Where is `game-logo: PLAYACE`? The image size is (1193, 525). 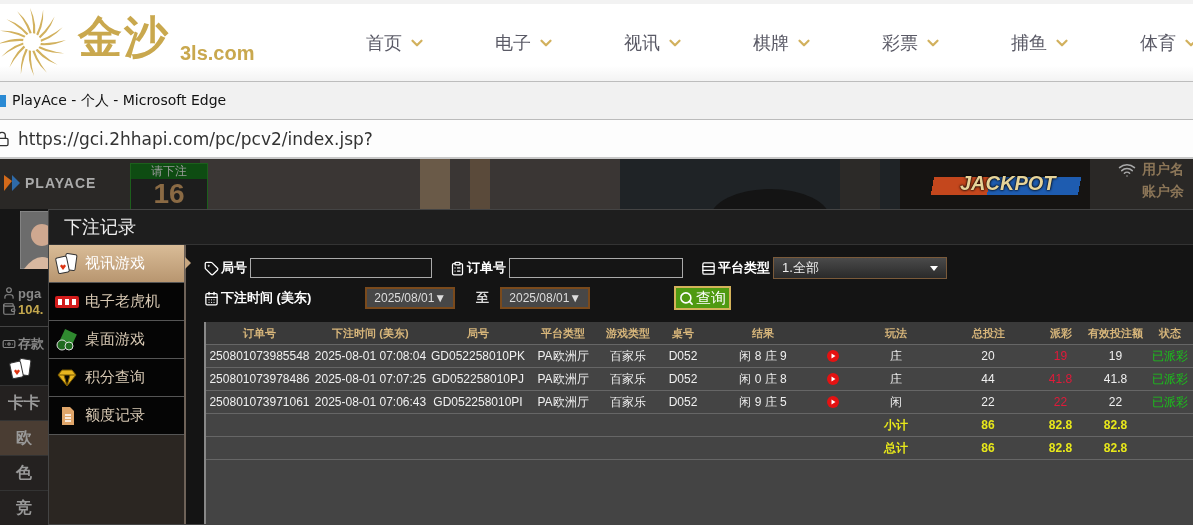
game-logo: PLAYACE is located at coordinates (61, 183).